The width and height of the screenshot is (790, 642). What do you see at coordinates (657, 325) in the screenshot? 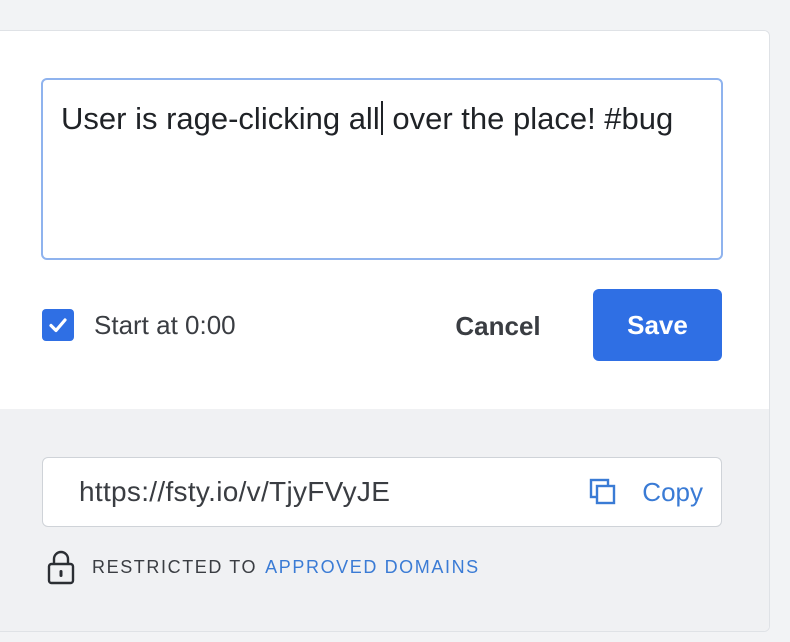
I see `save-button: Save` at bounding box center [657, 325].